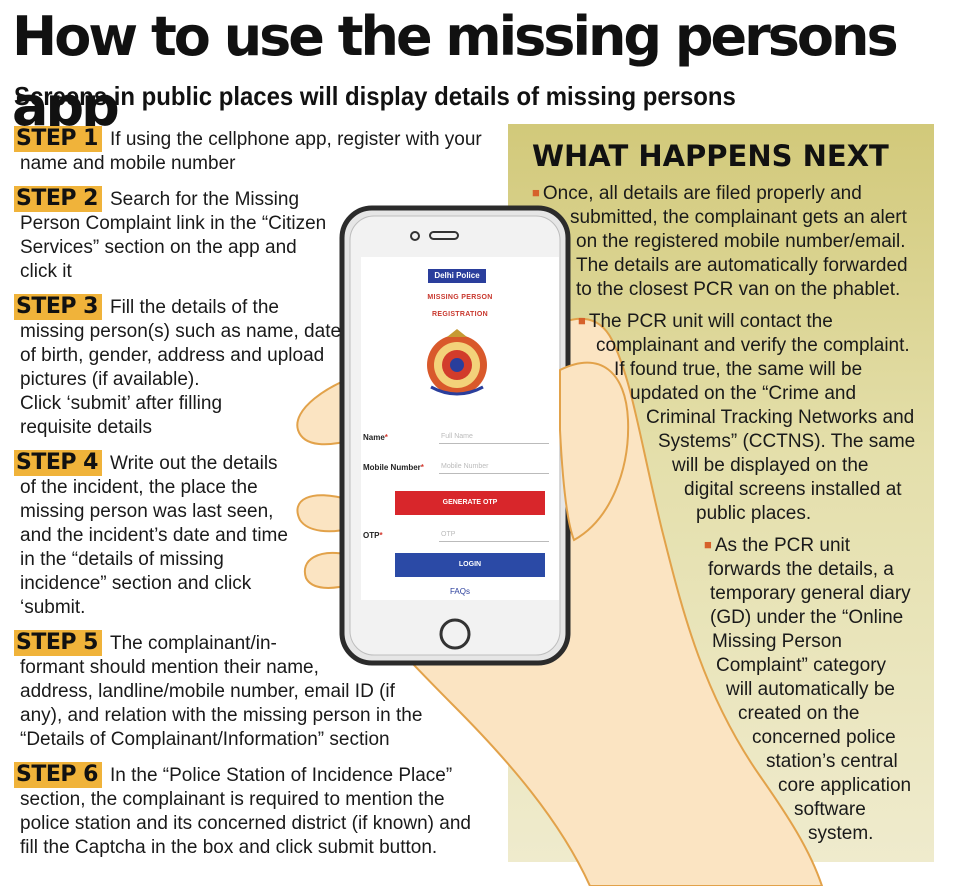 This screenshot has height=886, width=956. What do you see at coordinates (46, 271) in the screenshot?
I see `step-text-line: click it` at bounding box center [46, 271].